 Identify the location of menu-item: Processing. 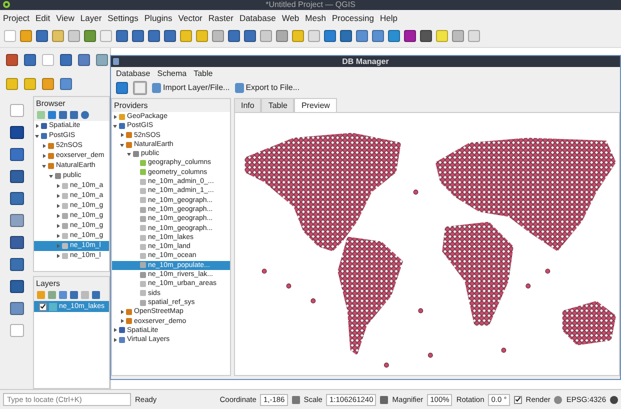
(353, 17).